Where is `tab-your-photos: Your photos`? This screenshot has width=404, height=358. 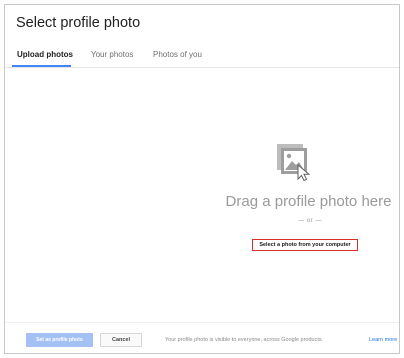 tab-your-photos: Your photos is located at coordinates (112, 54).